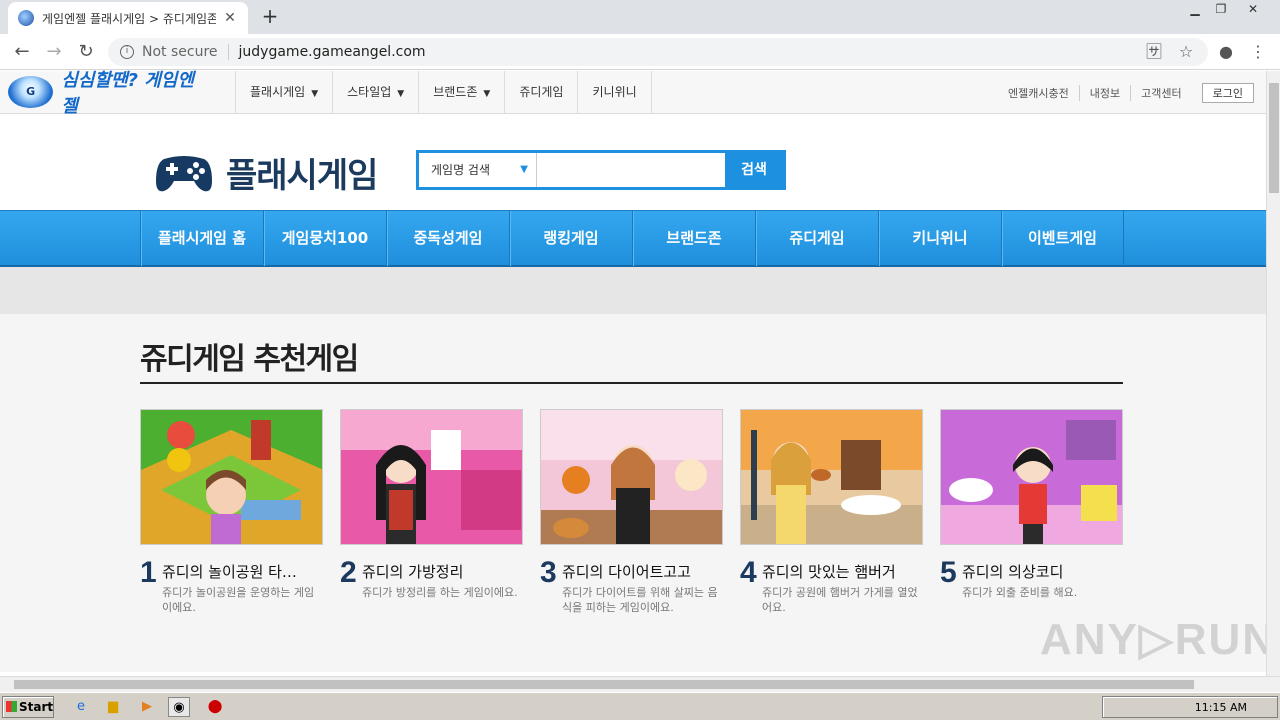 This screenshot has width=1280, height=720. I want to click on top-menu-kinywiny: 키니위니, so click(614, 92).